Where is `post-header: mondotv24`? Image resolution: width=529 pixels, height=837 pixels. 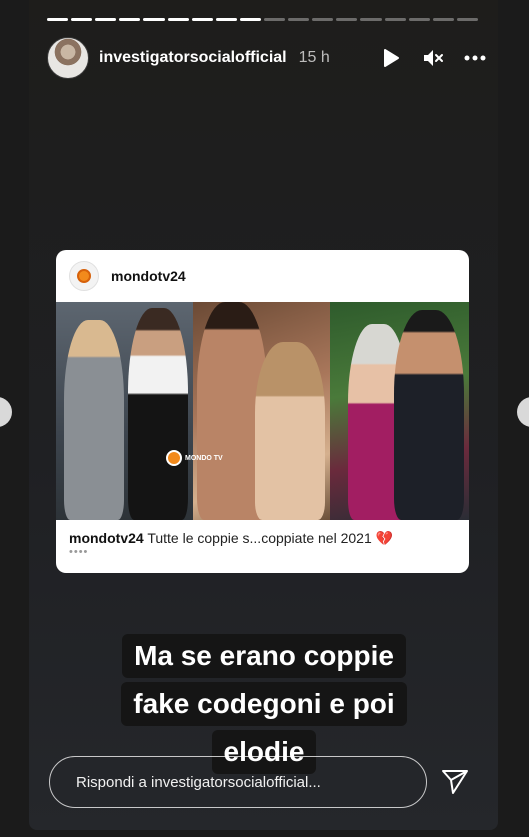
post-header: mondotv24 is located at coordinates (262, 276).